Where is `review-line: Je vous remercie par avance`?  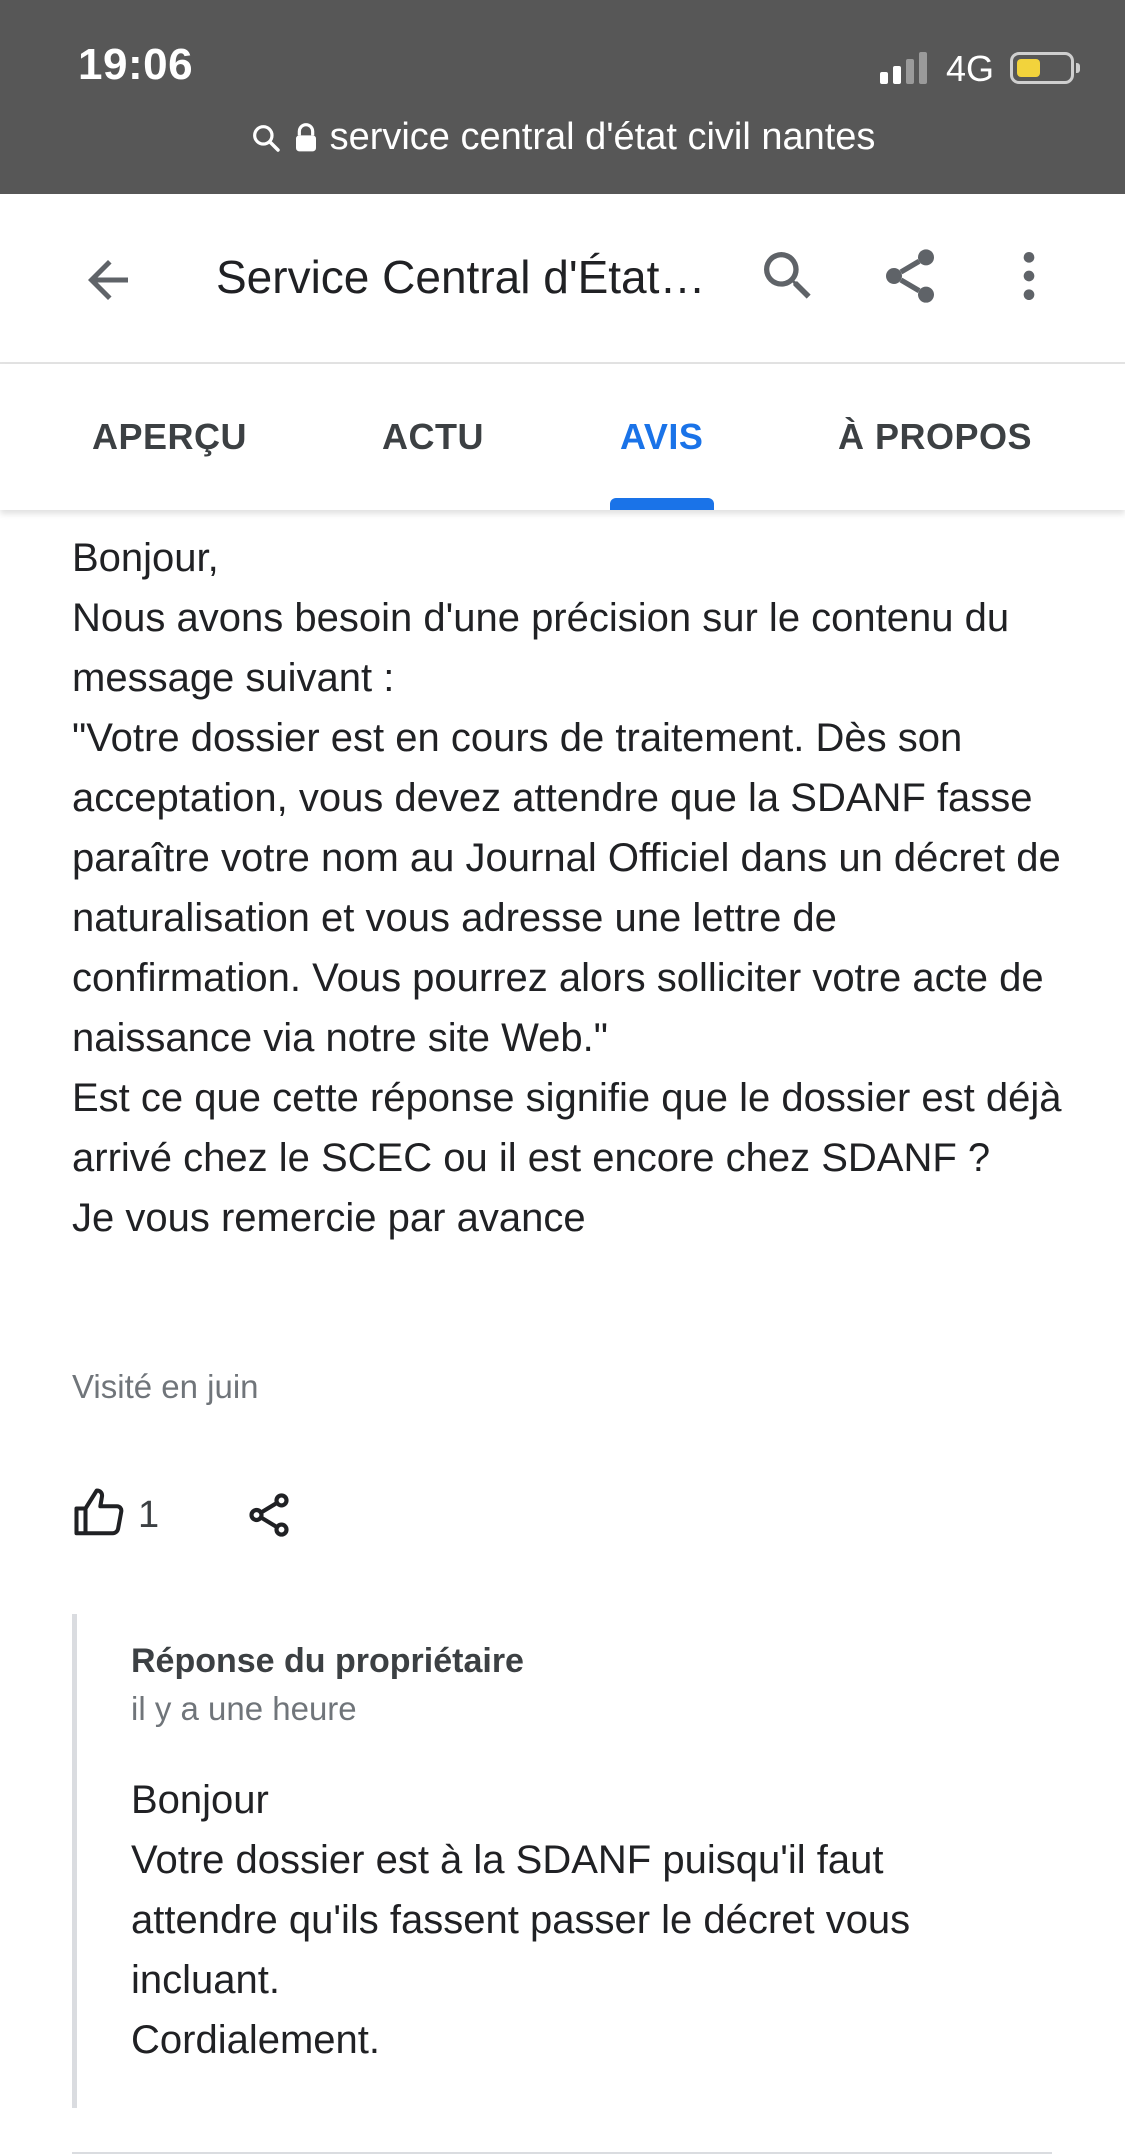
review-line: Je vous remercie par avance is located at coordinates (329, 1218).